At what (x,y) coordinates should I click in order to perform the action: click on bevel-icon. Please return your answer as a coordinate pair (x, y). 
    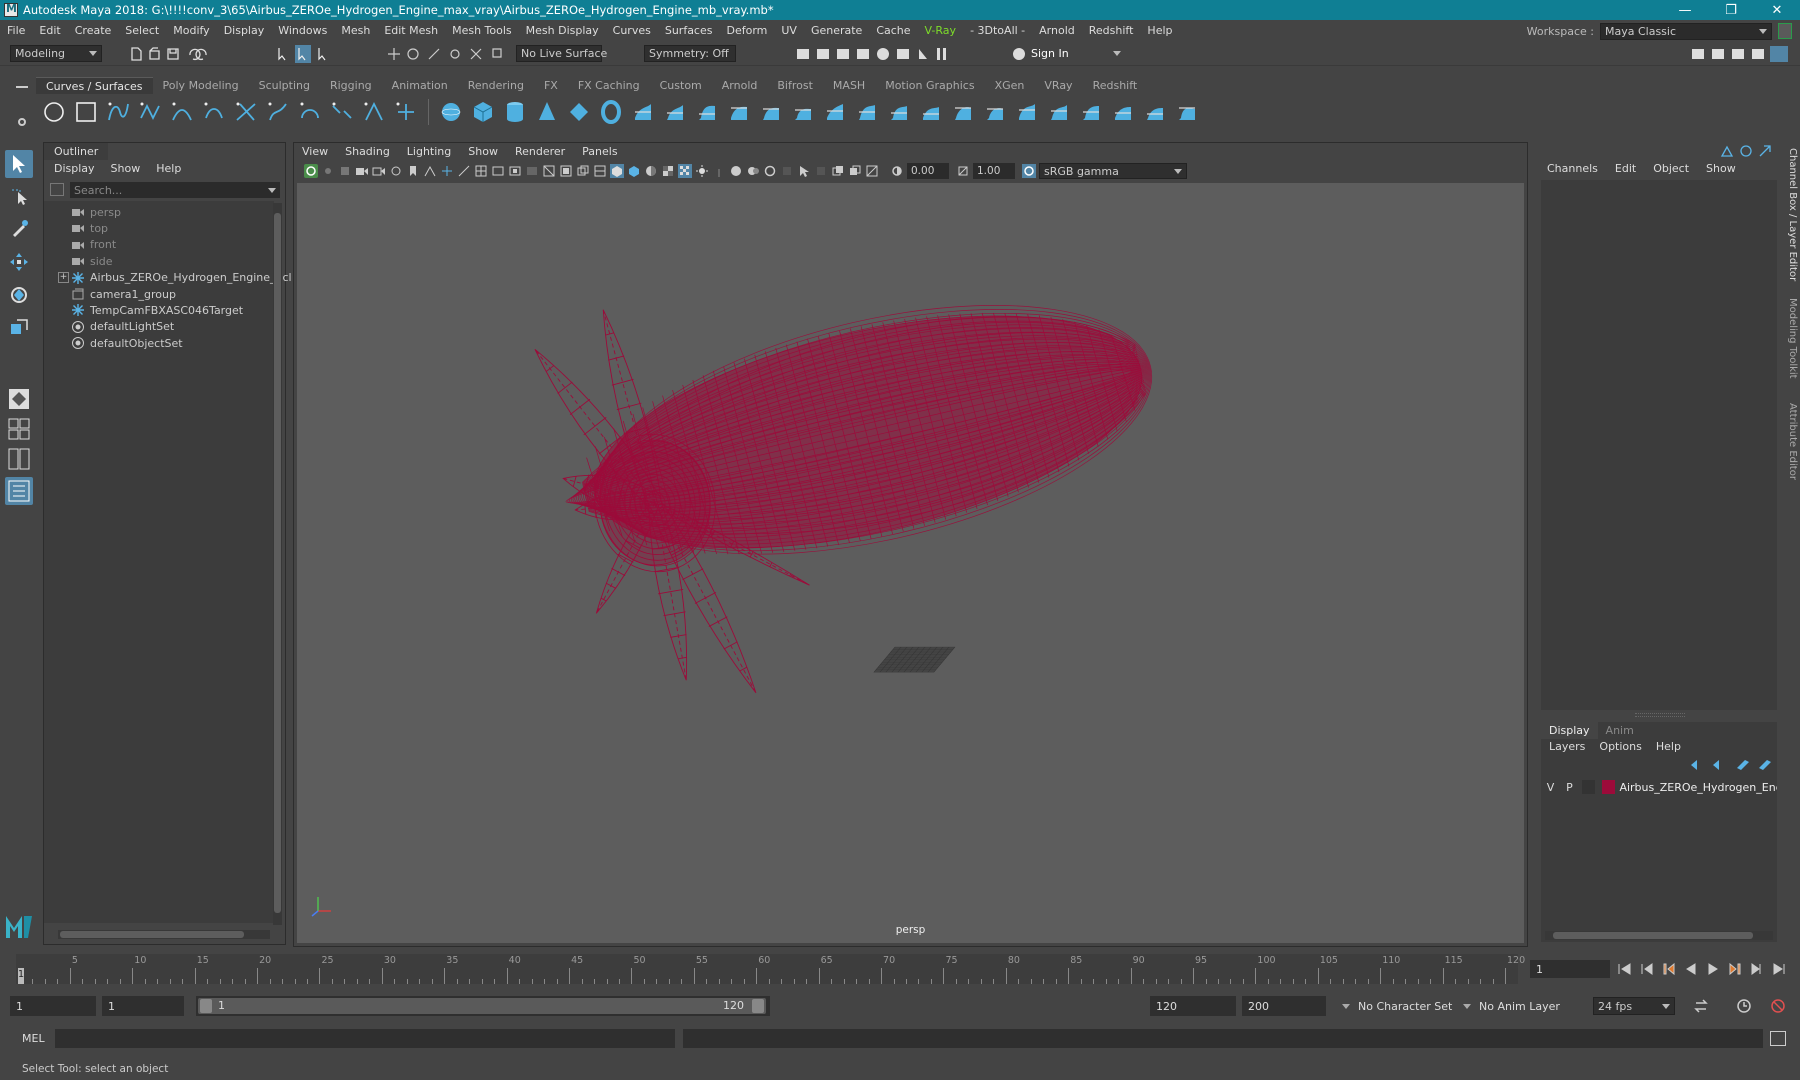
    Looking at the image, I should click on (803, 112).